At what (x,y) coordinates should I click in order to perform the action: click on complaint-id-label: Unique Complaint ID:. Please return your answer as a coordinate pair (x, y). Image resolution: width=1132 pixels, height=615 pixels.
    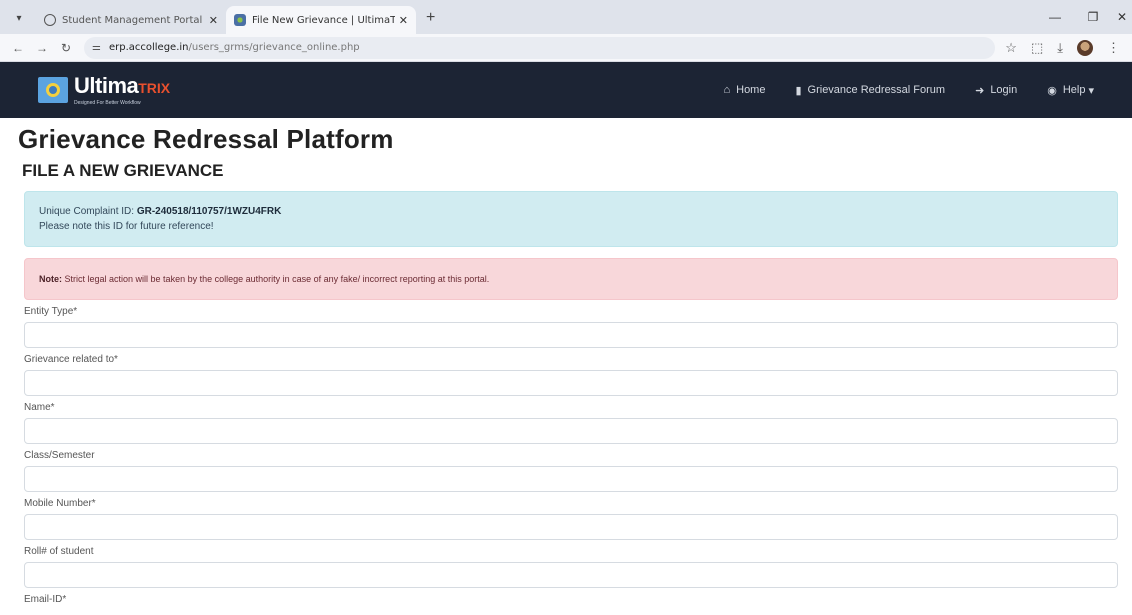
    Looking at the image, I should click on (87, 211).